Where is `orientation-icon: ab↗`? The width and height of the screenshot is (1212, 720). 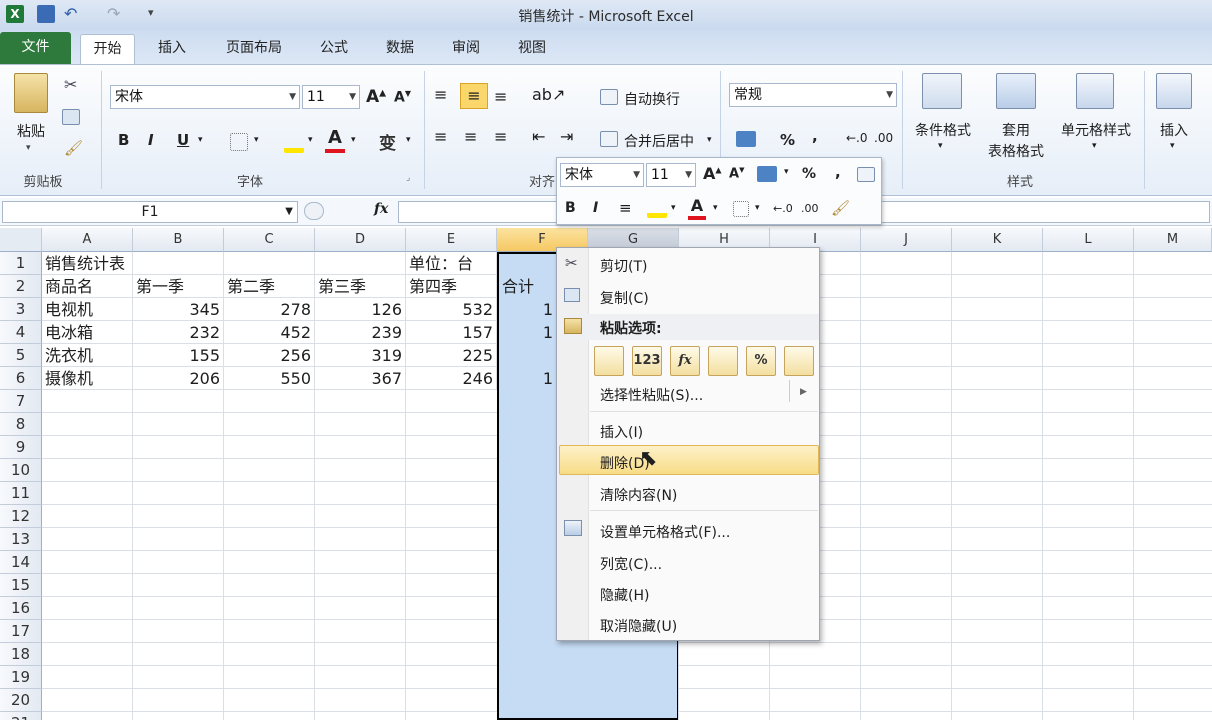 orientation-icon: ab↗ is located at coordinates (548, 94).